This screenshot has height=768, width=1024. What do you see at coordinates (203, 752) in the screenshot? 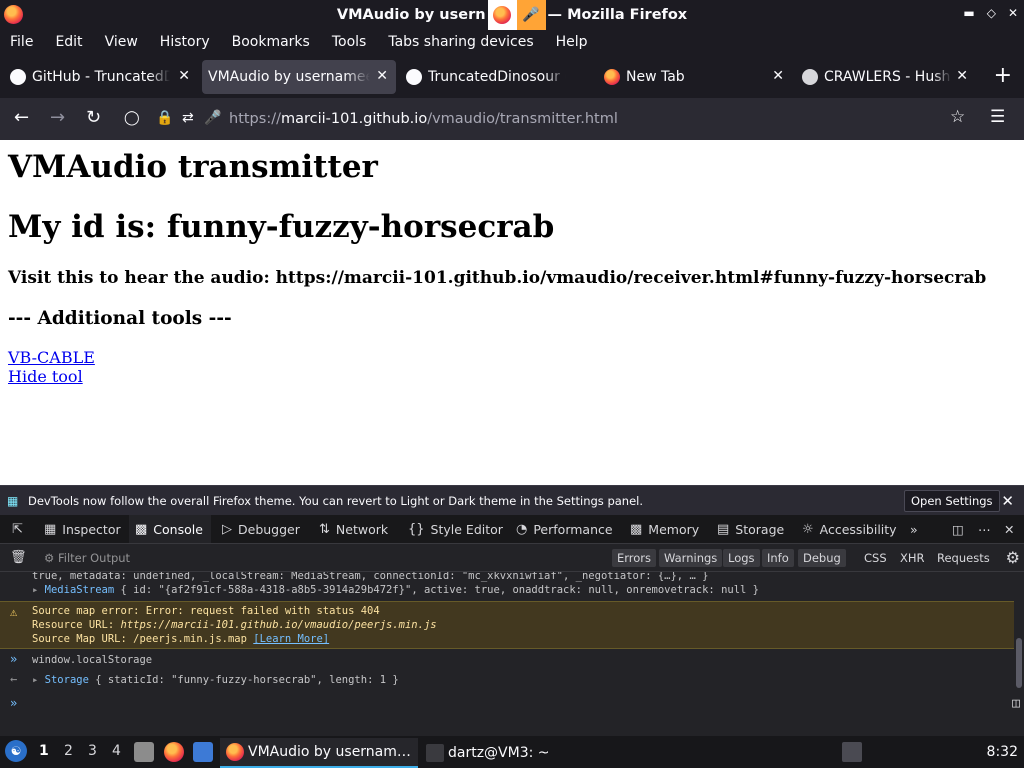
I see `desktop-icon` at bounding box center [203, 752].